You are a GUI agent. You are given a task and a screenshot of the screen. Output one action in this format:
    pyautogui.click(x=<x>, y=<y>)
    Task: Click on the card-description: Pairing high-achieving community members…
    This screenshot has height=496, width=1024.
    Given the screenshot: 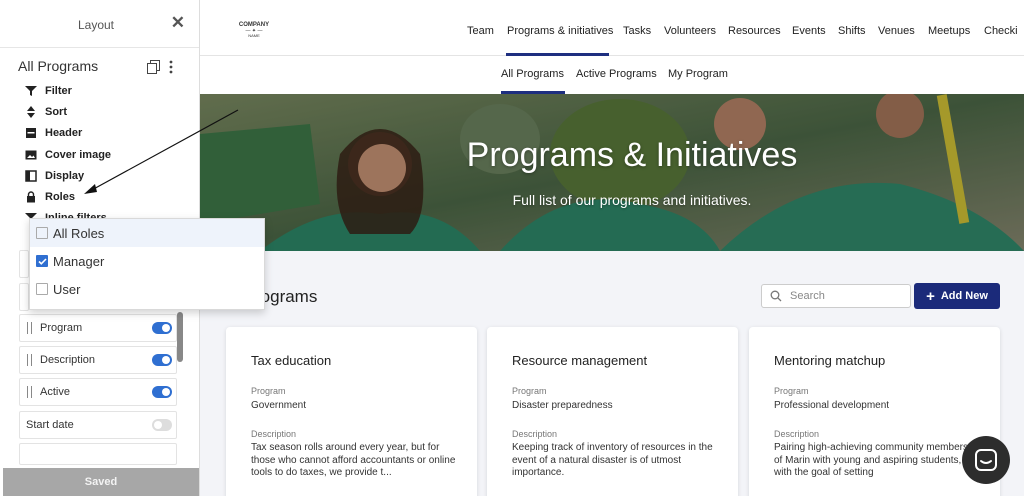 What is the action you would take?
    pyautogui.click(x=871, y=460)
    